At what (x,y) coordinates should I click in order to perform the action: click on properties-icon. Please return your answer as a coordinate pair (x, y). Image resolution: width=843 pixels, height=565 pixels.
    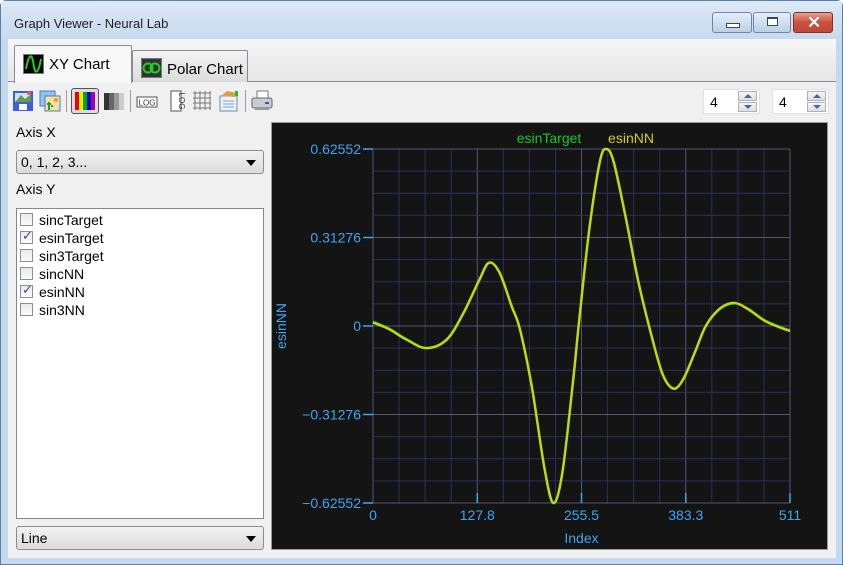
    Looking at the image, I should click on (228, 101).